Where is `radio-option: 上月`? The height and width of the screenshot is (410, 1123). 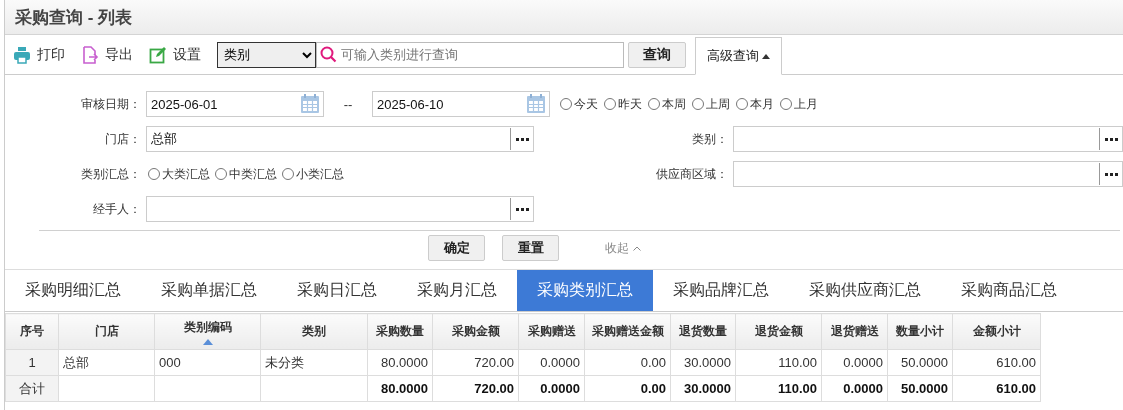
radio-option: 上月 is located at coordinates (799, 104).